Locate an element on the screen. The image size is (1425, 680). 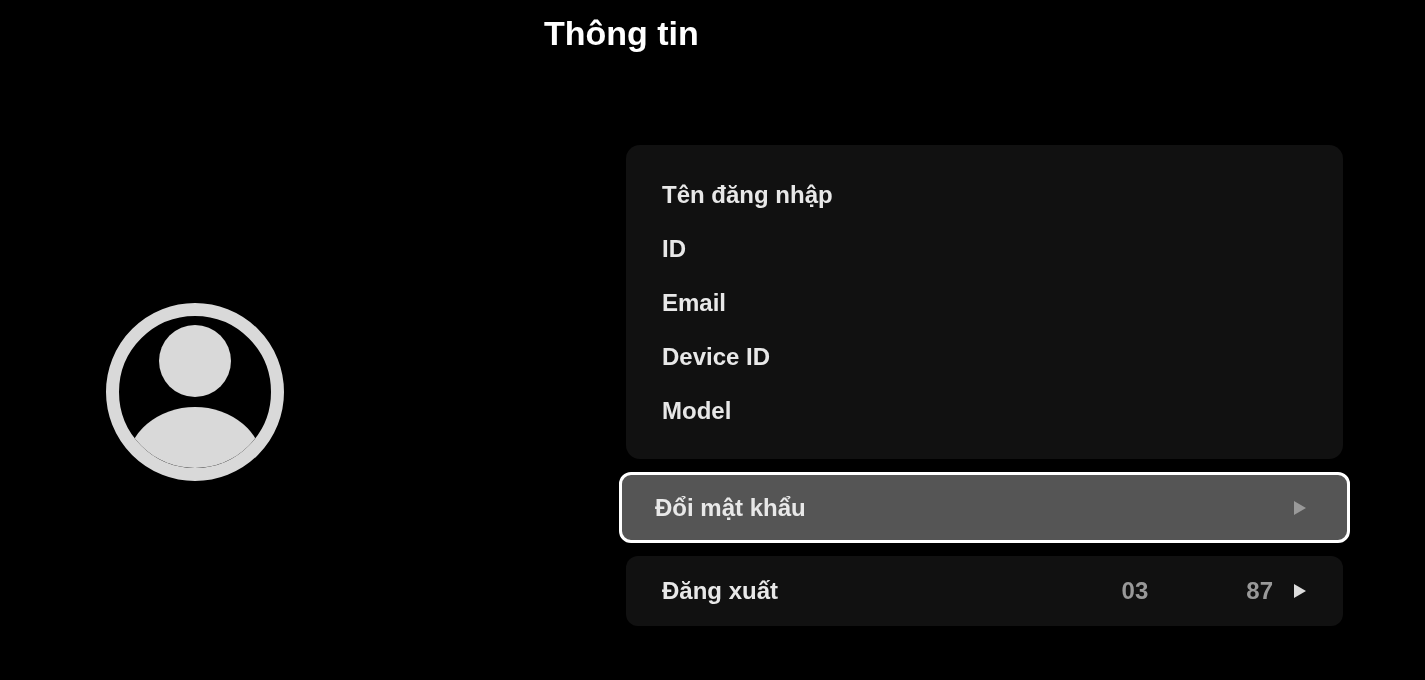
field-label: Email is located at coordinates (695, 303).